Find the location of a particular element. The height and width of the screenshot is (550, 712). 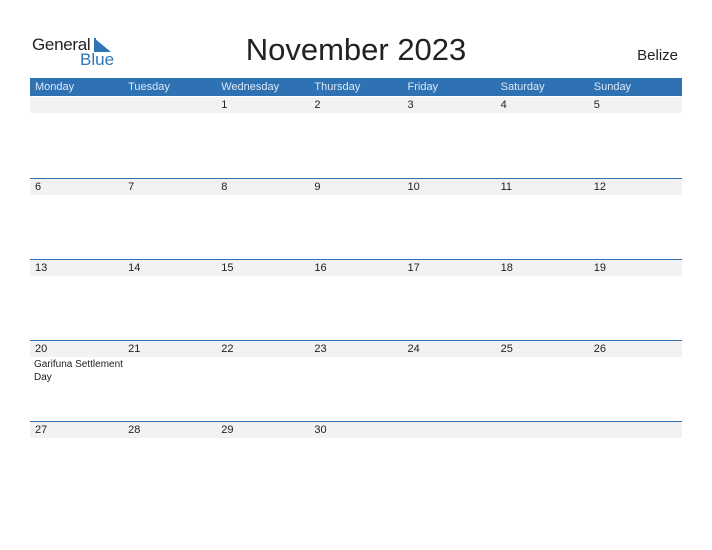

day-cell: 8 is located at coordinates (262, 187).